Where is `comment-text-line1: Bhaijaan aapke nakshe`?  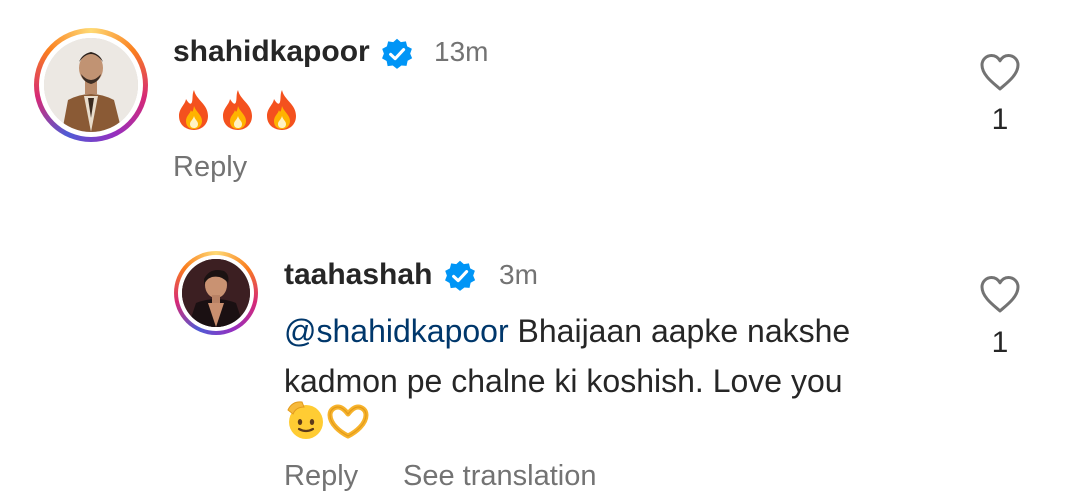
comment-text-line1: Bhaijaan aapke nakshe is located at coordinates (679, 331).